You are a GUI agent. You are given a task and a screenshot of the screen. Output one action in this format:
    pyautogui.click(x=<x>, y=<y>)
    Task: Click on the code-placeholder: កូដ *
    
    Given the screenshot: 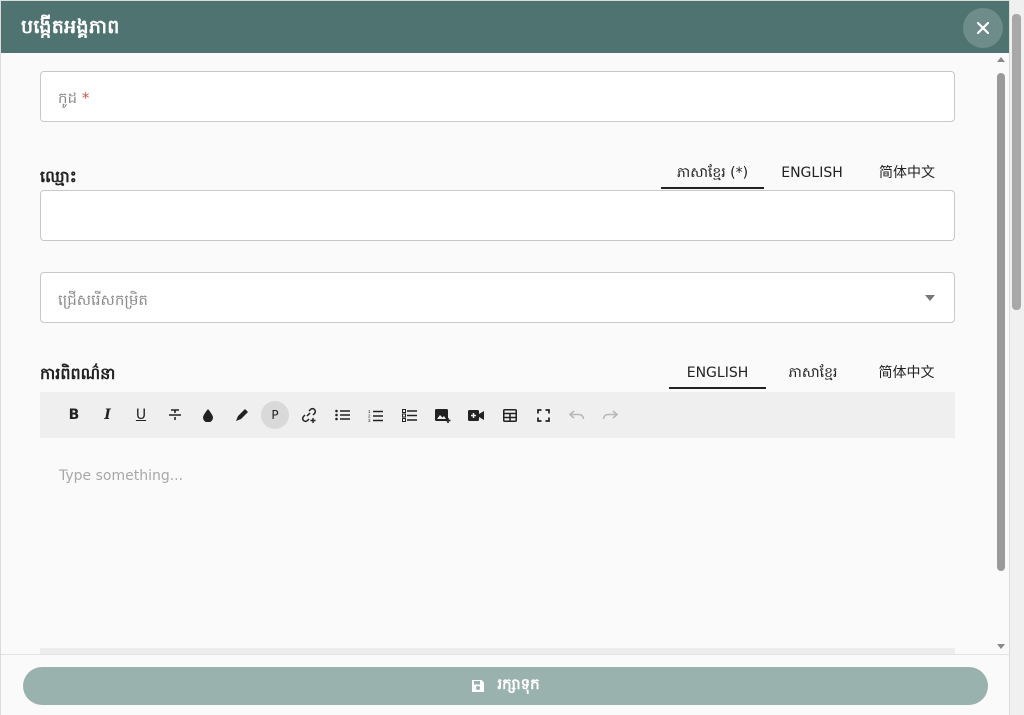 What is the action you would take?
    pyautogui.click(x=74, y=98)
    